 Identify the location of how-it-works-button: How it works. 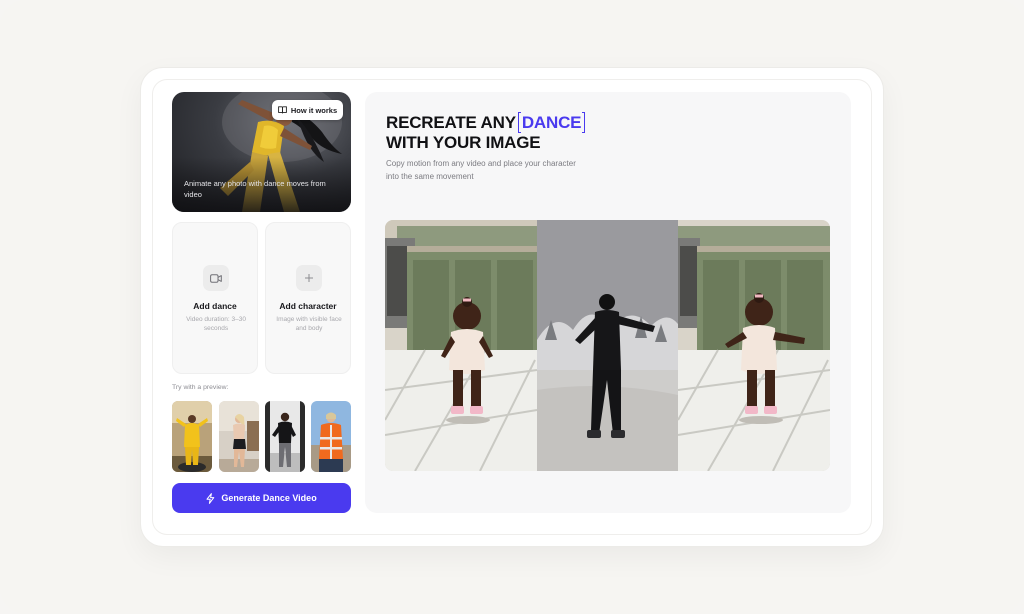
(307, 110).